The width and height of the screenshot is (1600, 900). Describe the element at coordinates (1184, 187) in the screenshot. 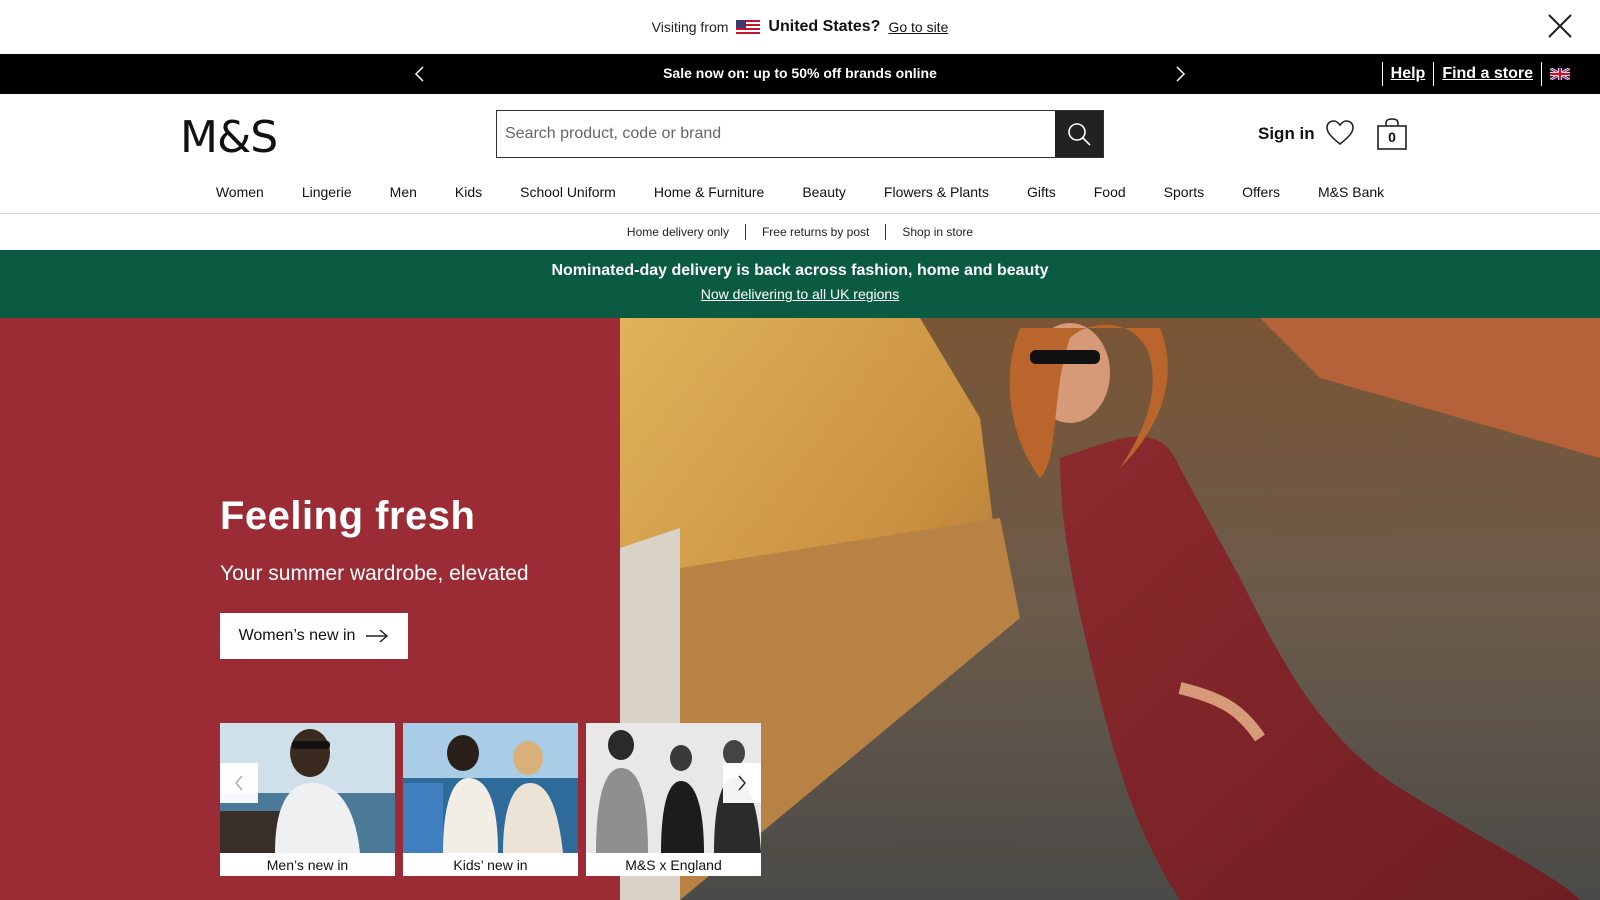

I see `nav-item-sports: Sports` at that location.